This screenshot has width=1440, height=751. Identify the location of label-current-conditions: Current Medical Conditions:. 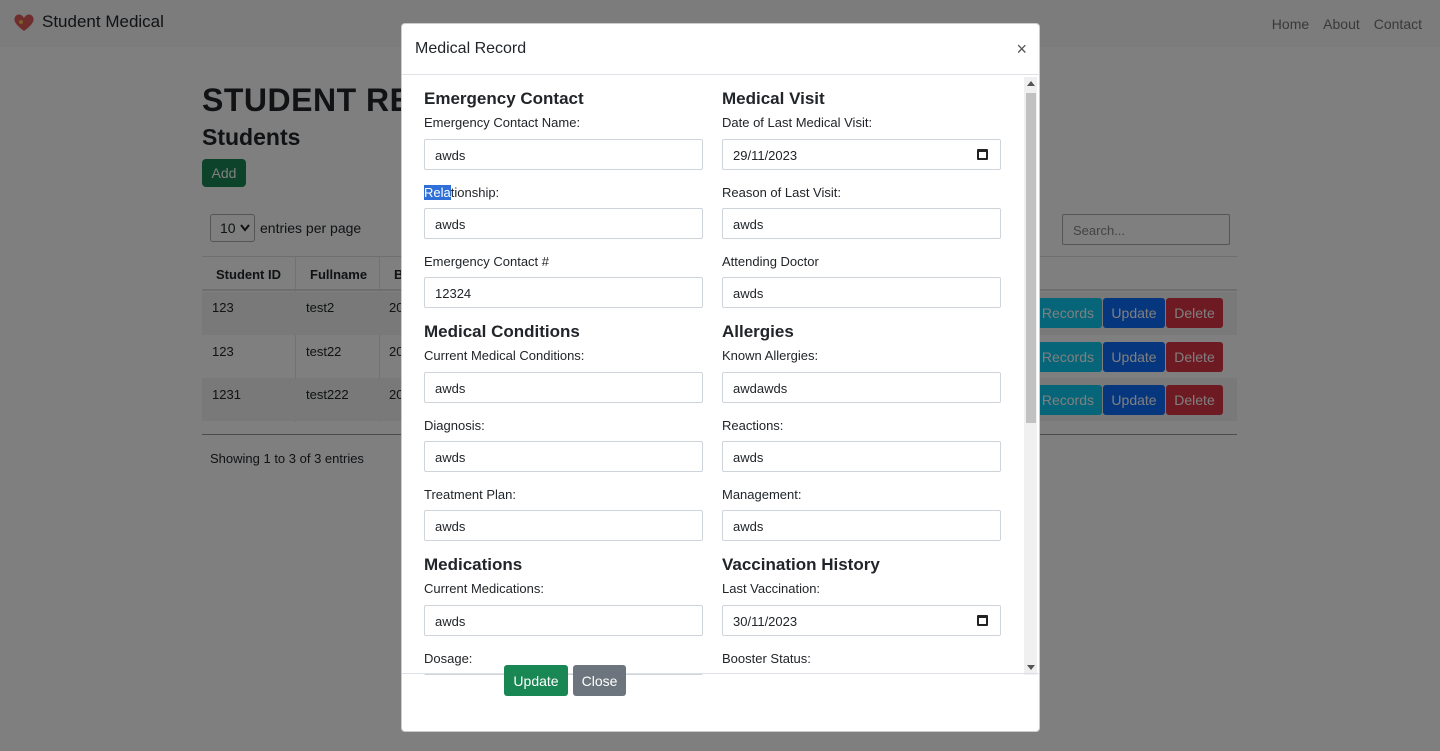
(504, 355).